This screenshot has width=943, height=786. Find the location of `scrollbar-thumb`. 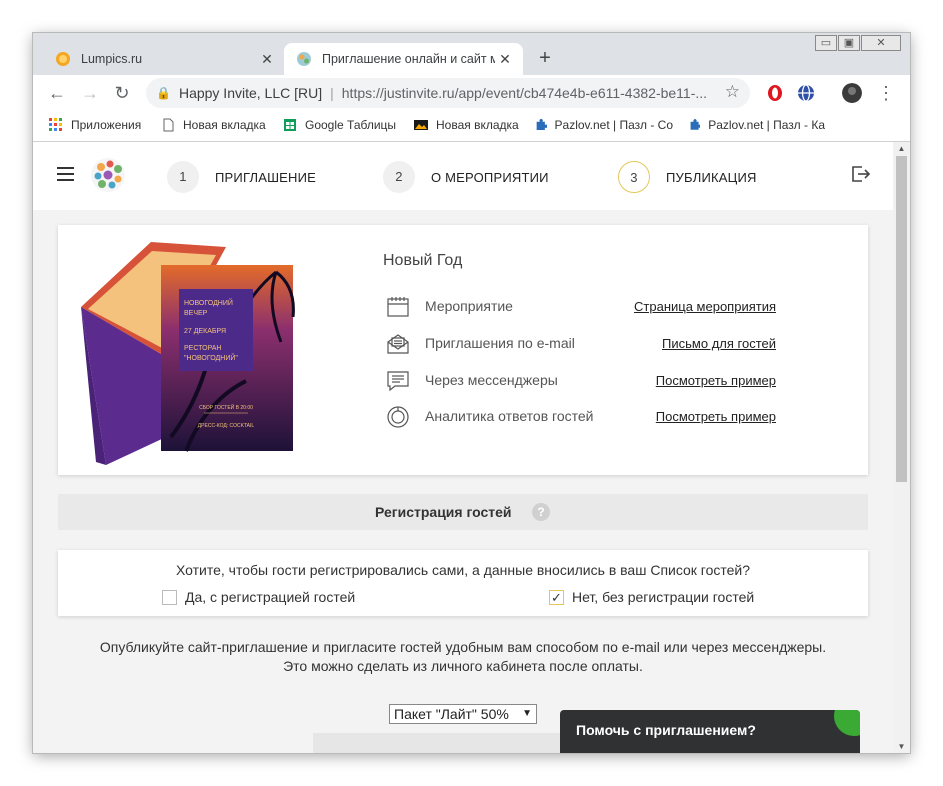

scrollbar-thumb is located at coordinates (901, 319).